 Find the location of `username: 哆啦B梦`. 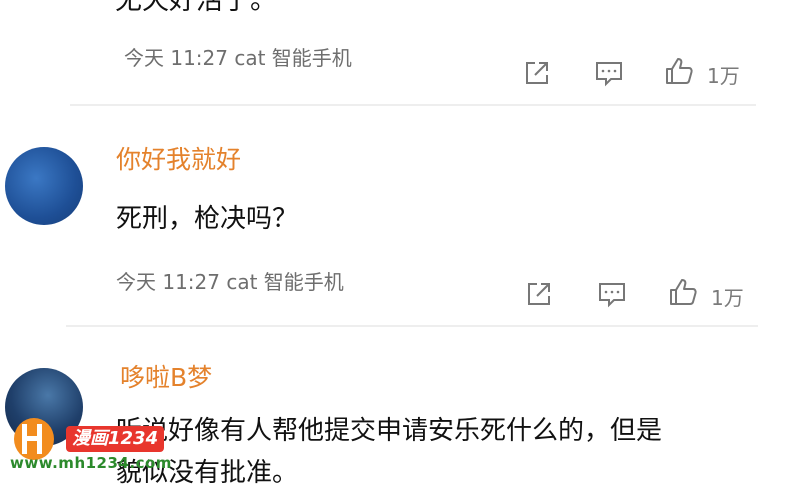

username: 哆啦B梦 is located at coordinates (166, 376).